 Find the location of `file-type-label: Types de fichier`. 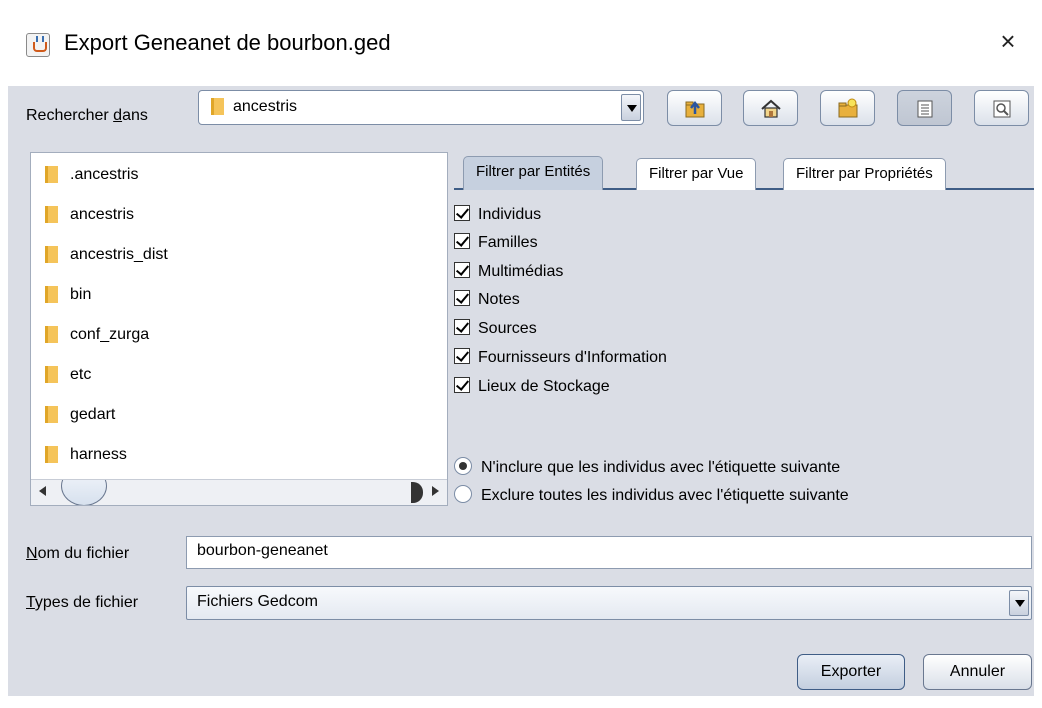

file-type-label: Types de fichier is located at coordinates (82, 602).